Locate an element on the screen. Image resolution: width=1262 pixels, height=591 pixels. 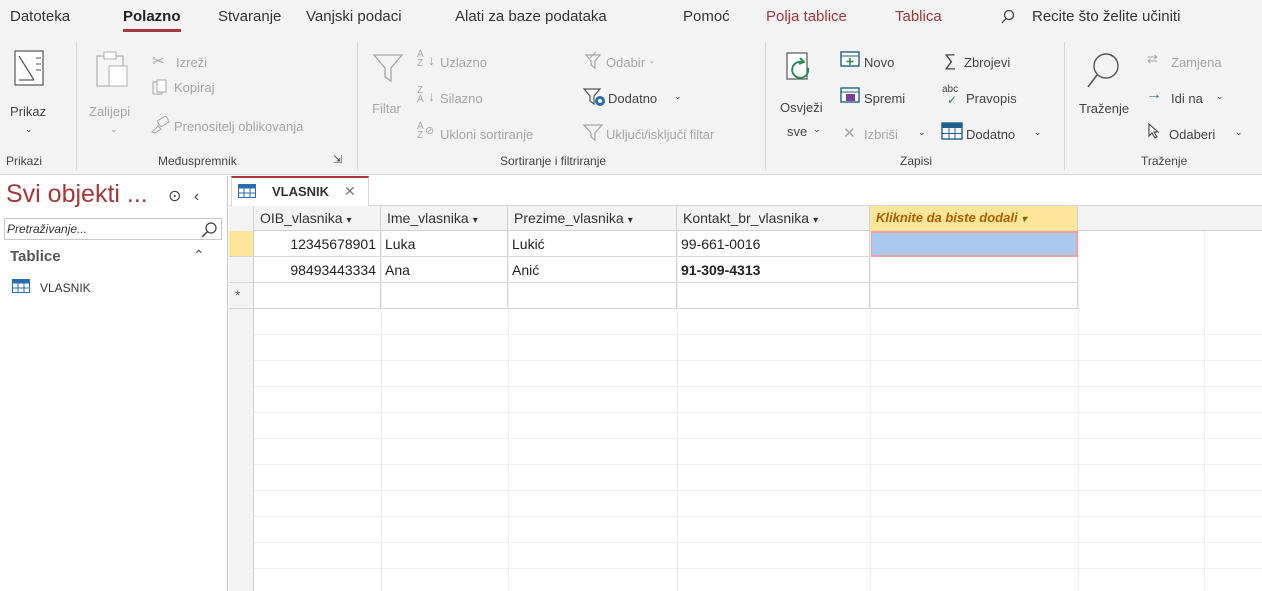
more-label: Dodatno is located at coordinates (991, 134).